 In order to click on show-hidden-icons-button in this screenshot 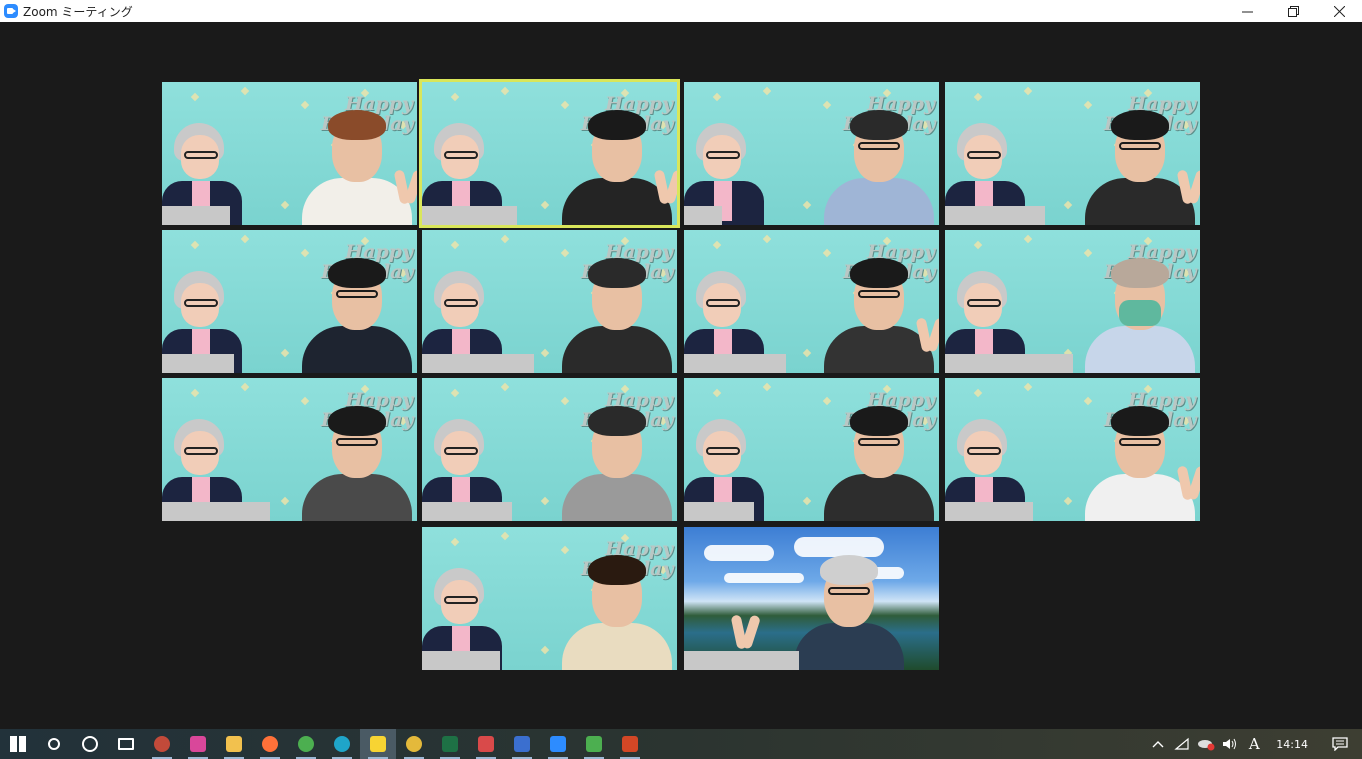, I will do `click(1158, 744)`.